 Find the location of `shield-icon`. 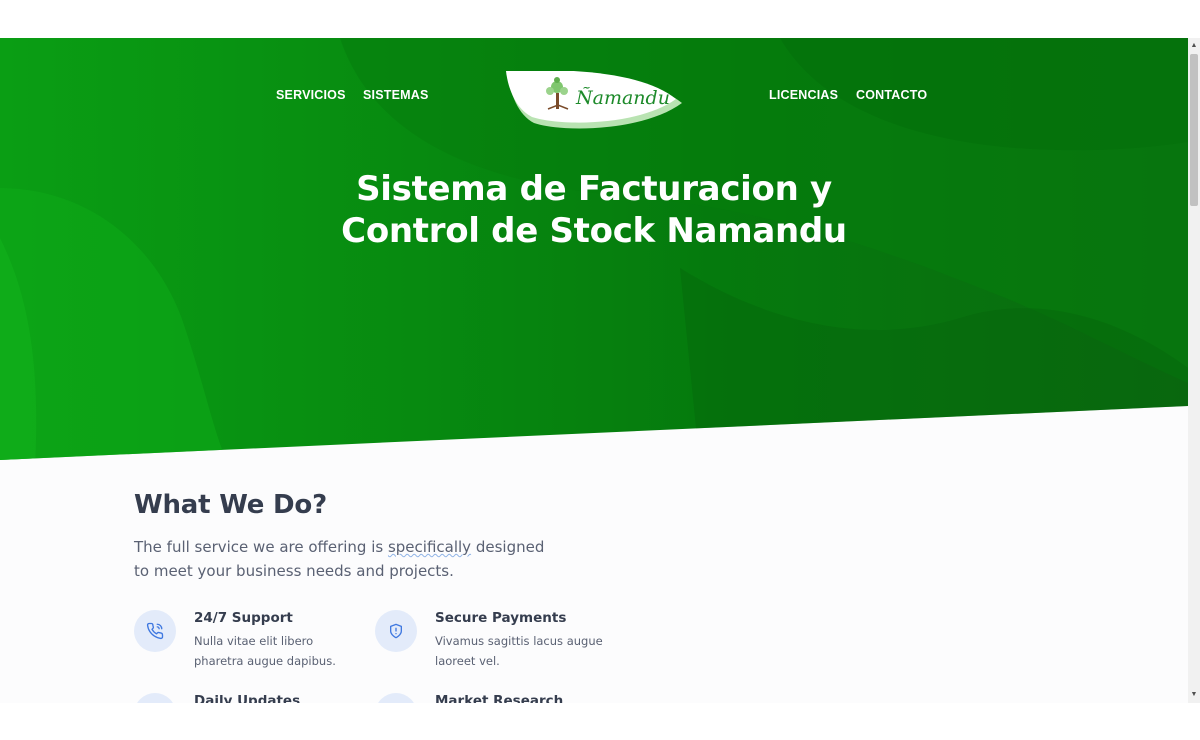

shield-icon is located at coordinates (396, 631).